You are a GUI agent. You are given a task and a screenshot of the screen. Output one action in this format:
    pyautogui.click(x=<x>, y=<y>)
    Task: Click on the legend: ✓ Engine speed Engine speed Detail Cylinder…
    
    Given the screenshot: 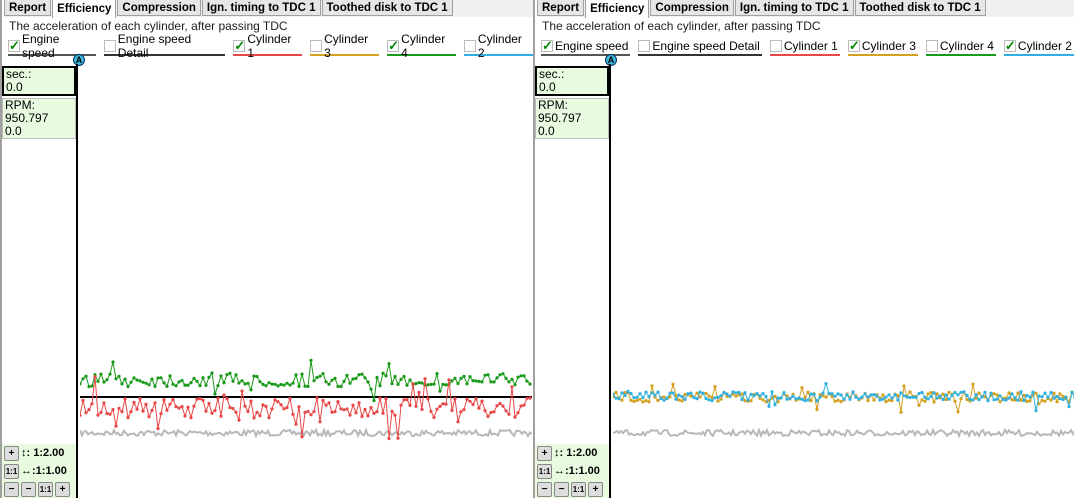 What is the action you would take?
    pyautogui.click(x=807, y=47)
    